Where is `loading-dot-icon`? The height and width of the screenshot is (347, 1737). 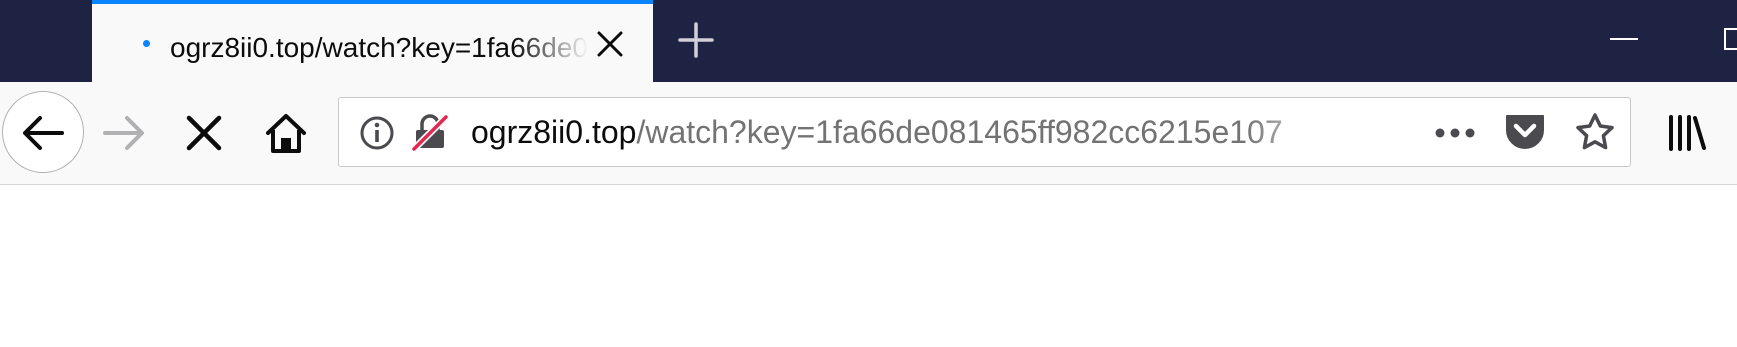
loading-dot-icon is located at coordinates (146, 43).